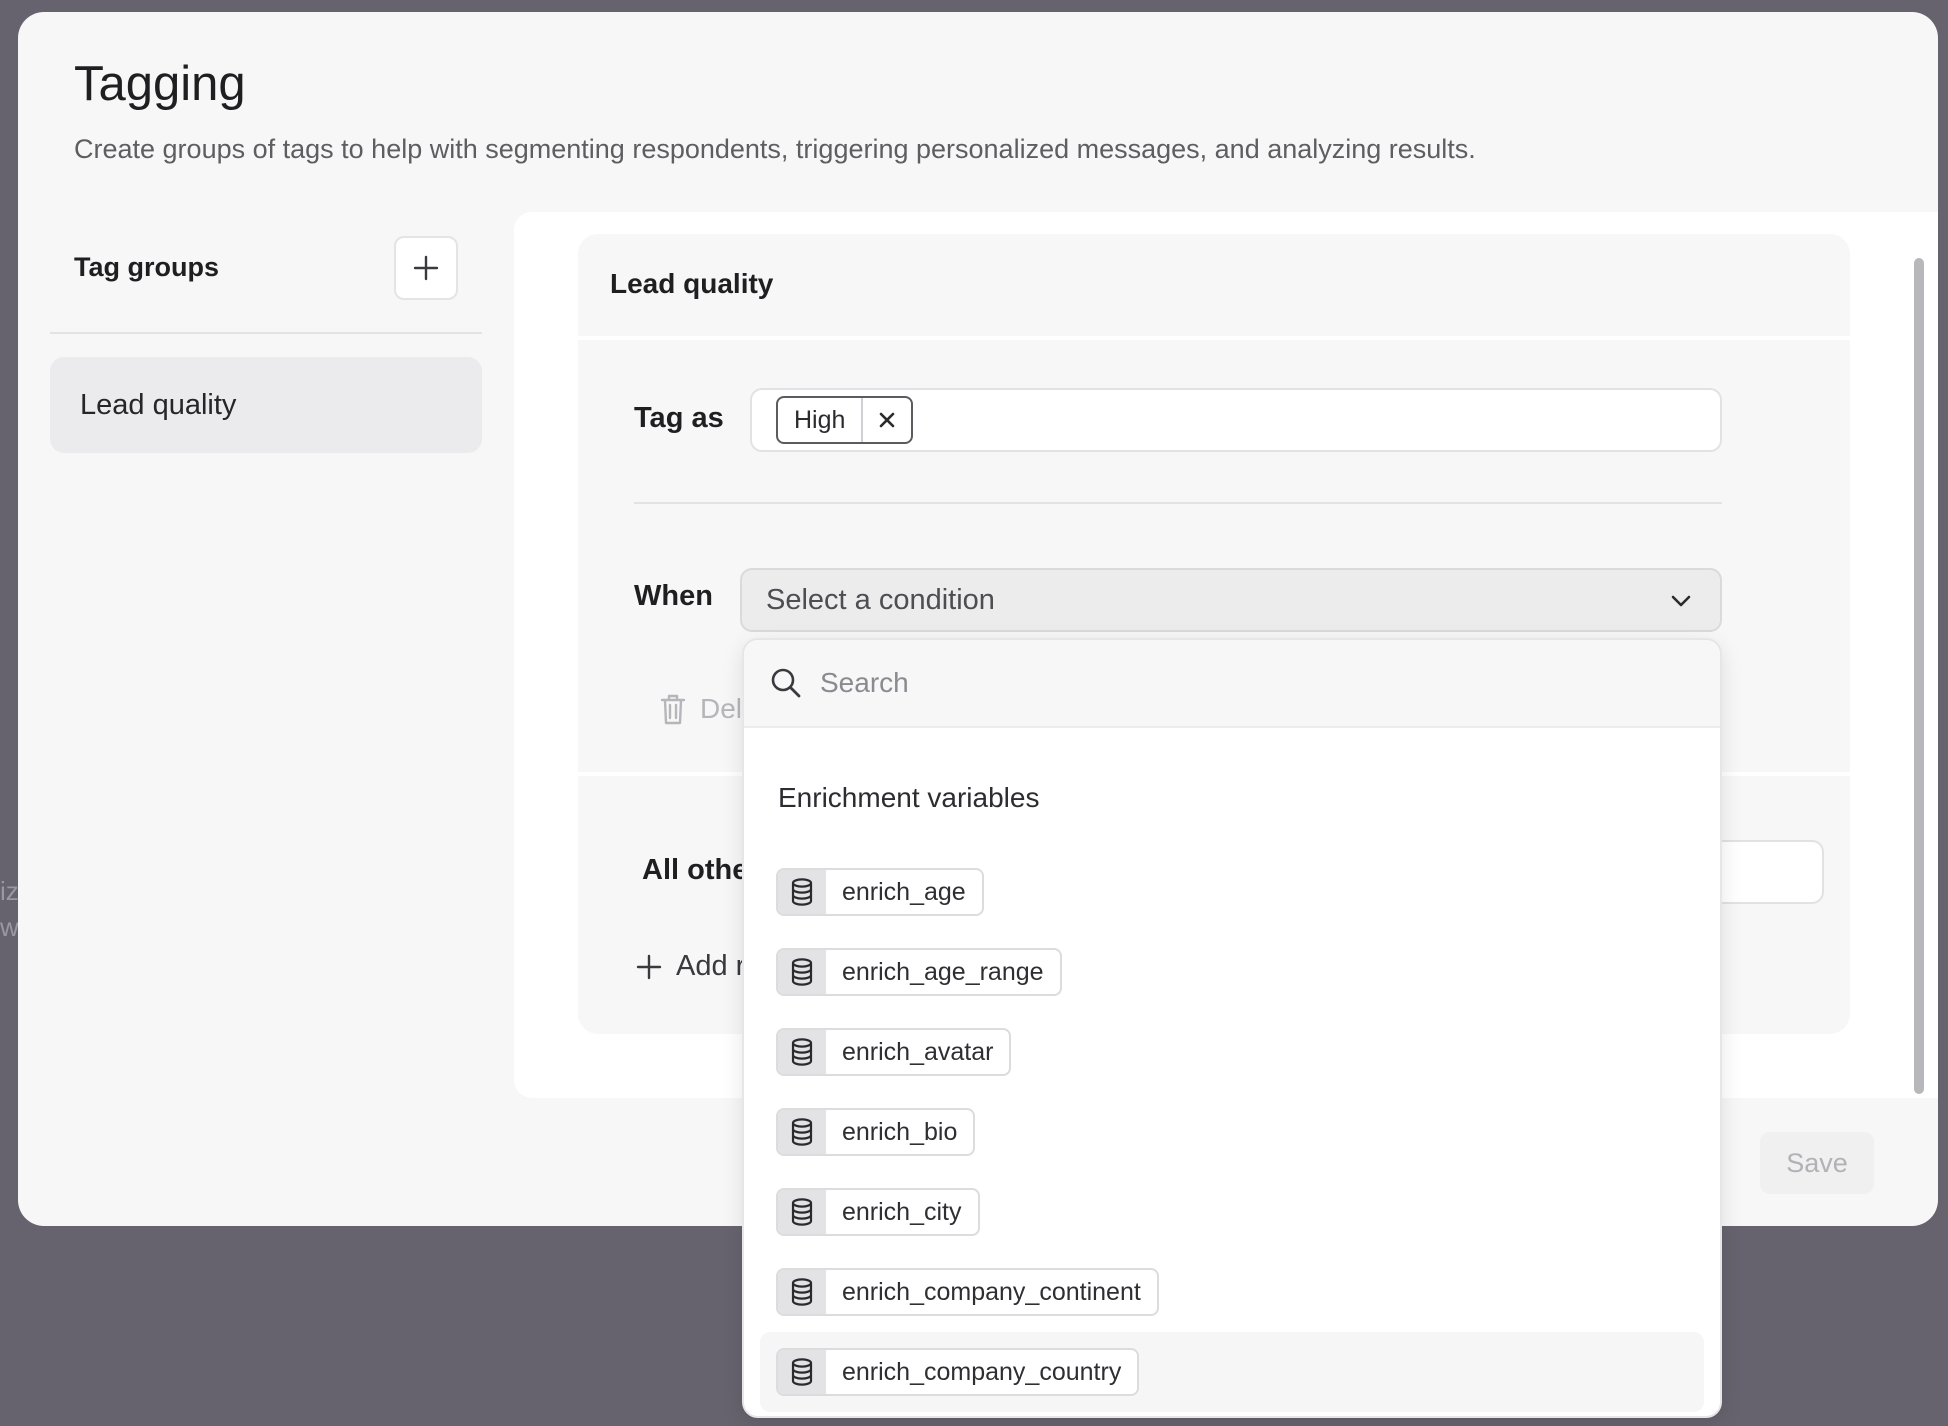 The image size is (1948, 1426). I want to click on variable-option: enrich_avatar, so click(1232, 1052).